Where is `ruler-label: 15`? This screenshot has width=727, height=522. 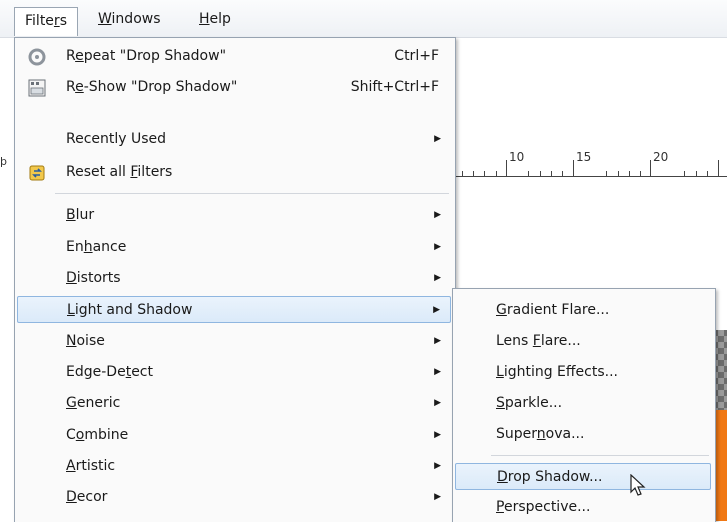 ruler-label: 15 is located at coordinates (584, 157).